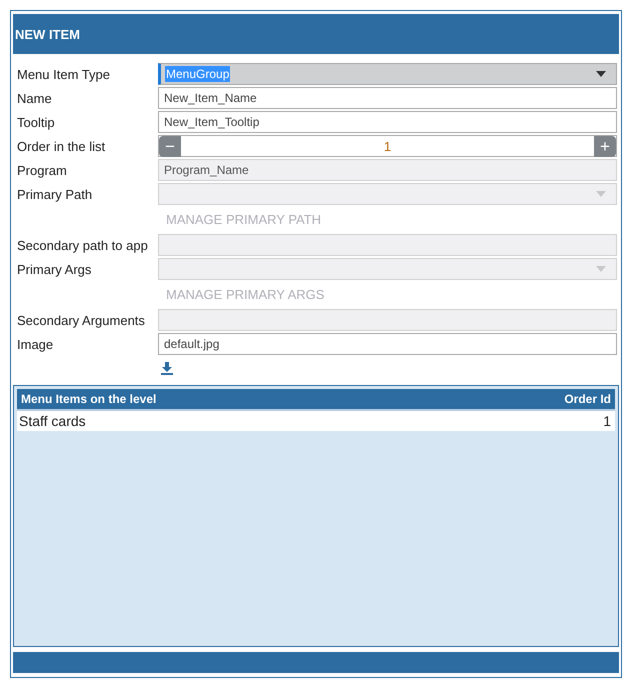 The image size is (630, 688). What do you see at coordinates (170, 146) in the screenshot?
I see `decrement-button: −` at bounding box center [170, 146].